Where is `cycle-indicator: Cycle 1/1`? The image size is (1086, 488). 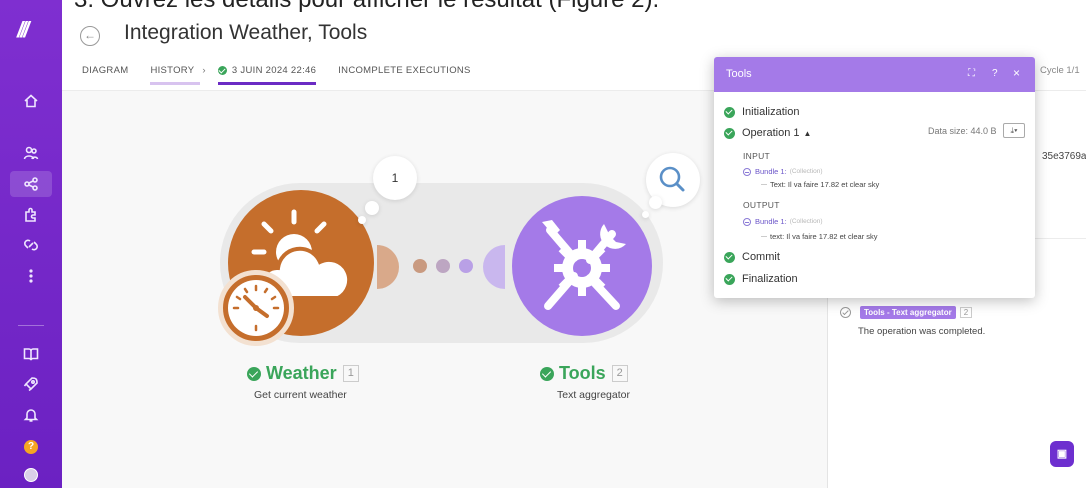 cycle-indicator: Cycle 1/1 is located at coordinates (1060, 70).